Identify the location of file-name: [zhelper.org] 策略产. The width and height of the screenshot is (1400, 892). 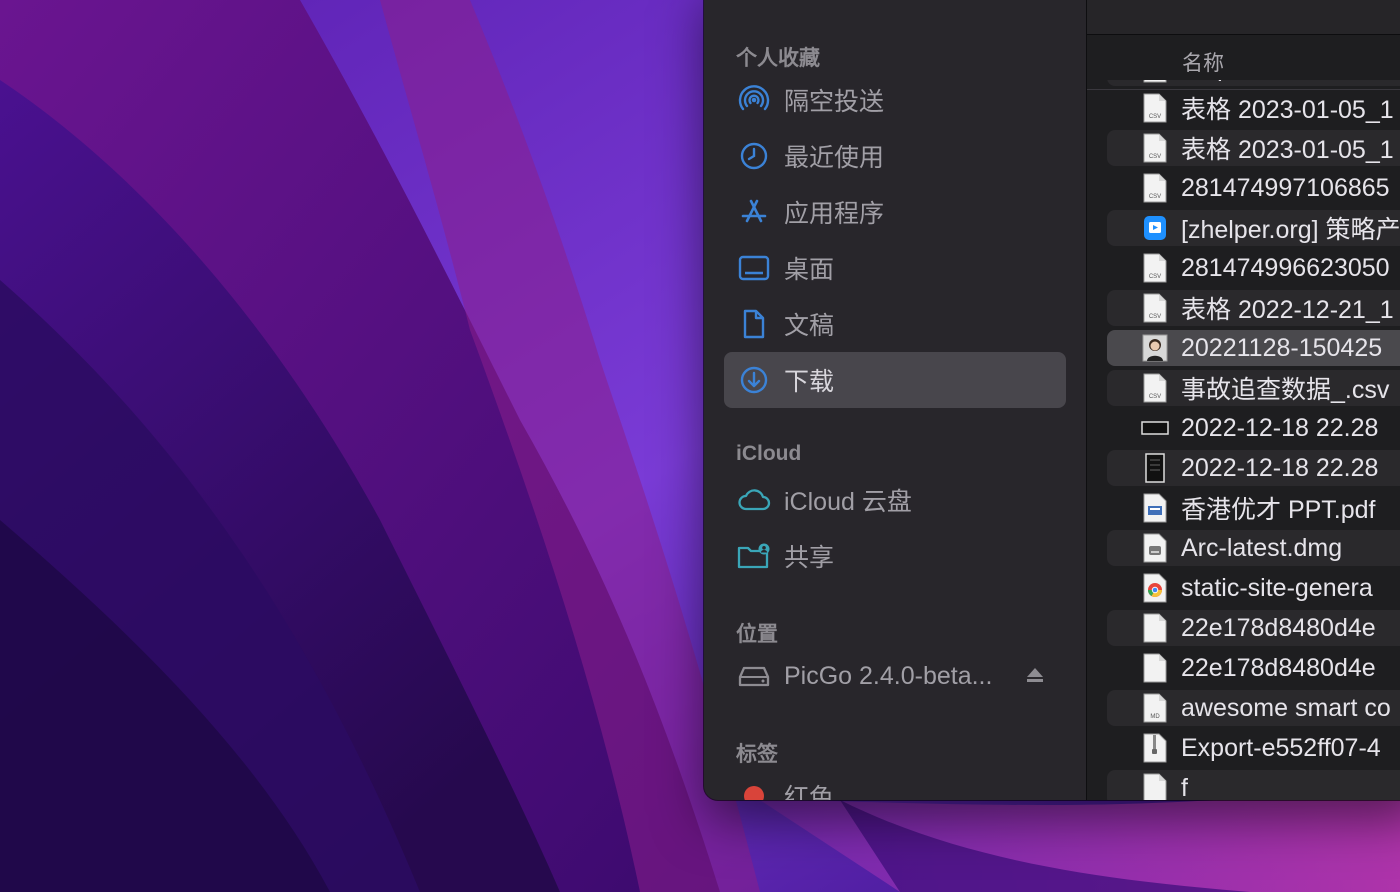
(1290, 230).